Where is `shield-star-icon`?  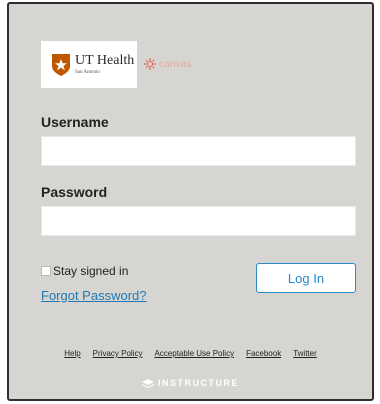
shield-star-icon is located at coordinates (61, 64).